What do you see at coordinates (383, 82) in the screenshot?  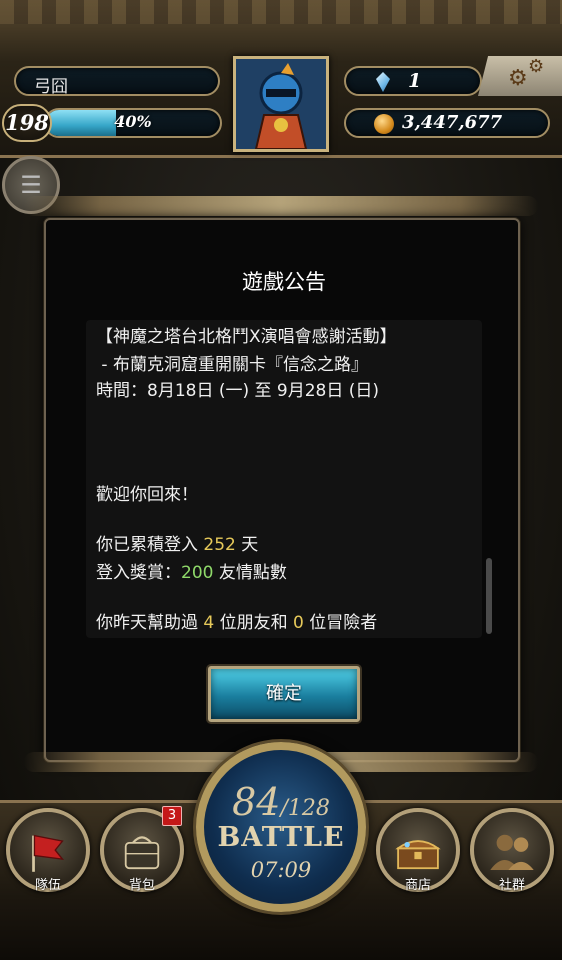 I see `diamond-icon` at bounding box center [383, 82].